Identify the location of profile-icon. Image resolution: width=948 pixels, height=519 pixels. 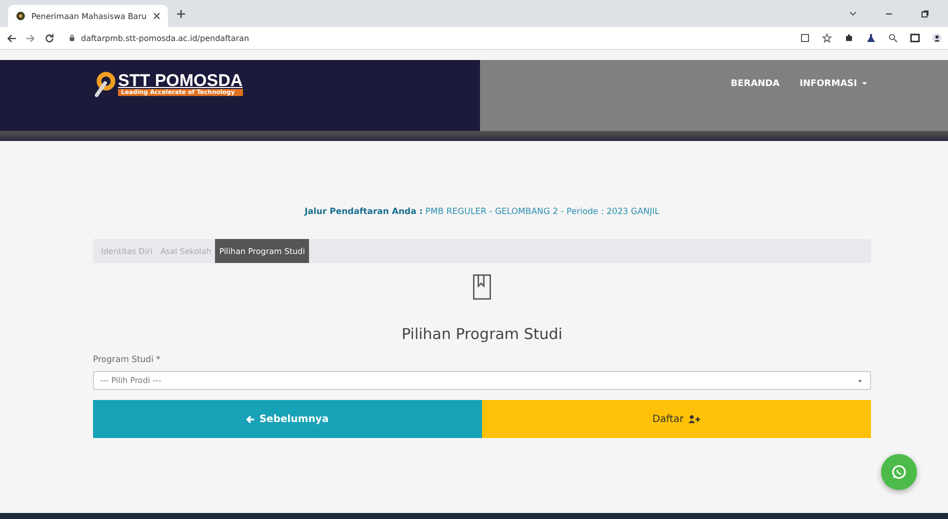
(937, 38).